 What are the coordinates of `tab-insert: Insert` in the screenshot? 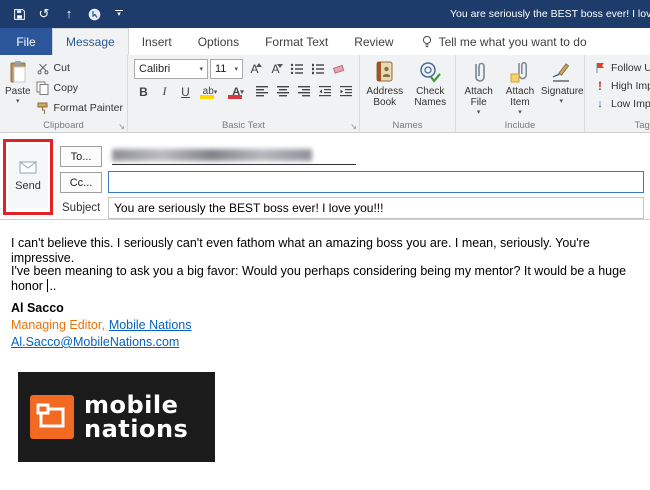 It's located at (157, 41).